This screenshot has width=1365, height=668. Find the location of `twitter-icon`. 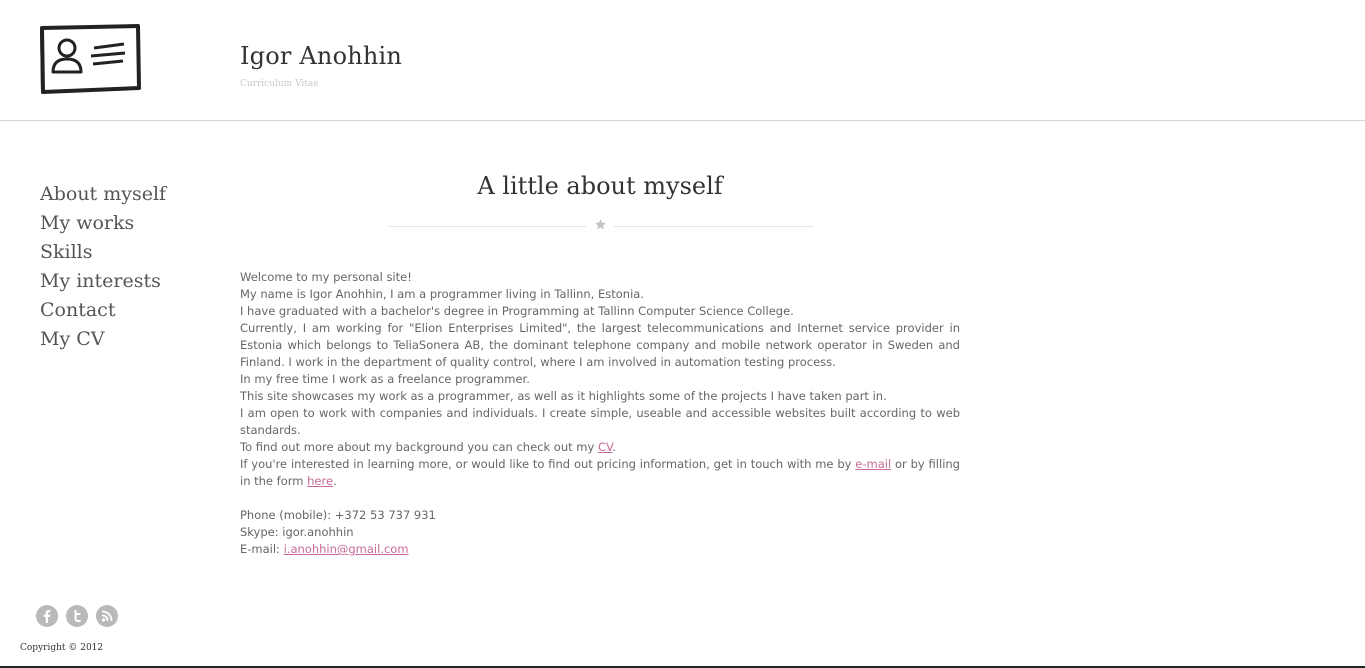

twitter-icon is located at coordinates (77, 616).